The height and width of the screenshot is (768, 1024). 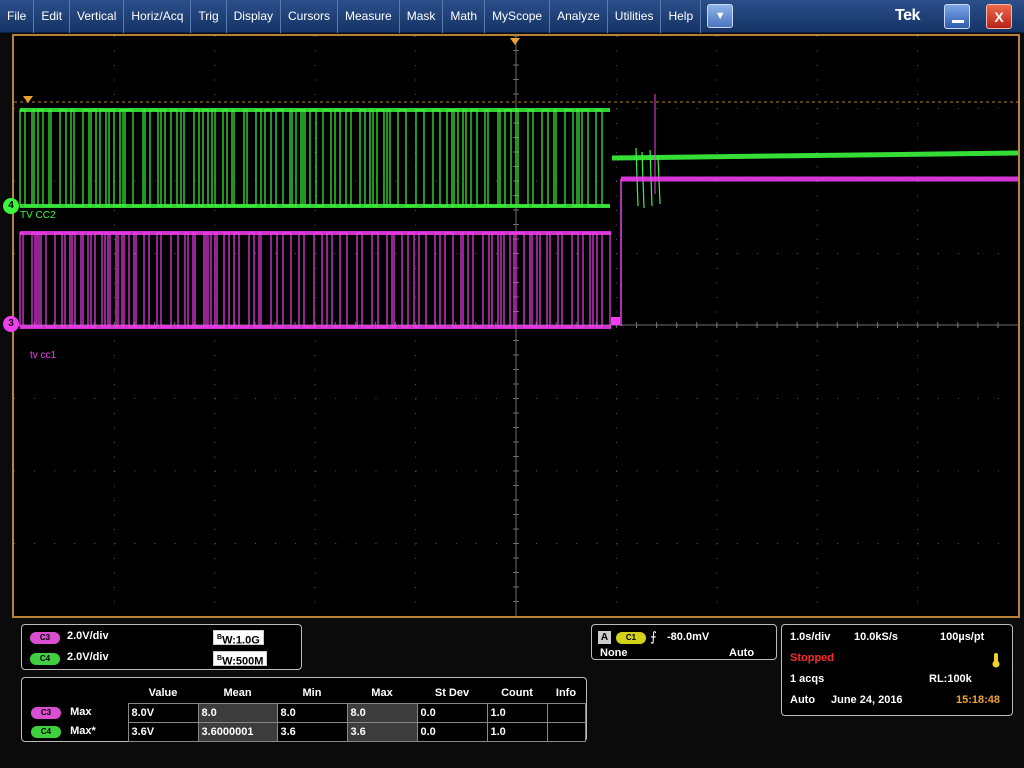 I want to click on trigger-position-marker, so click(x=515, y=41).